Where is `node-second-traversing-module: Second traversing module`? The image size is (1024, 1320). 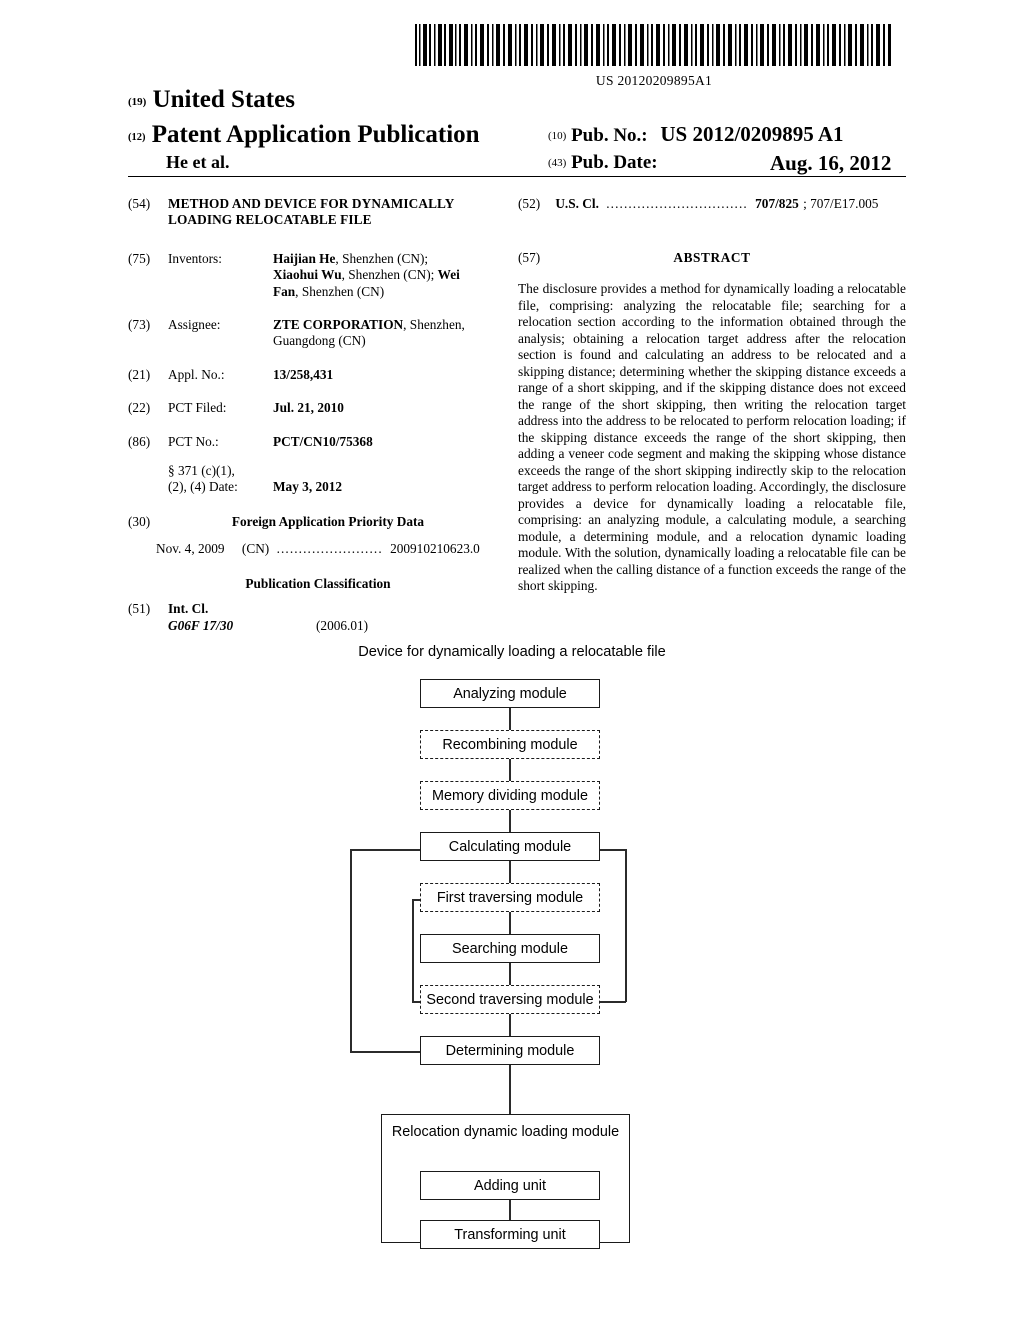 node-second-traversing-module: Second traversing module is located at coordinates (510, 999).